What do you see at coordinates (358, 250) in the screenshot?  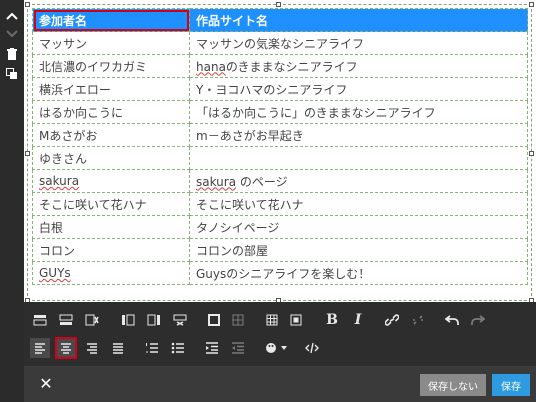 I see `table-cell: コロンの部屋` at bounding box center [358, 250].